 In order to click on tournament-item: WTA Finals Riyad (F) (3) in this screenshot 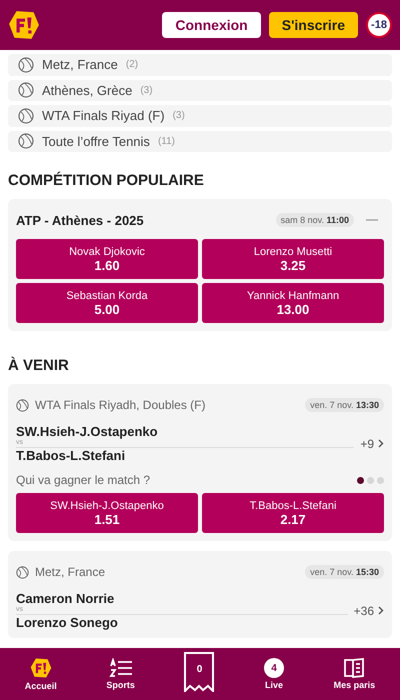, I will do `click(200, 115)`.